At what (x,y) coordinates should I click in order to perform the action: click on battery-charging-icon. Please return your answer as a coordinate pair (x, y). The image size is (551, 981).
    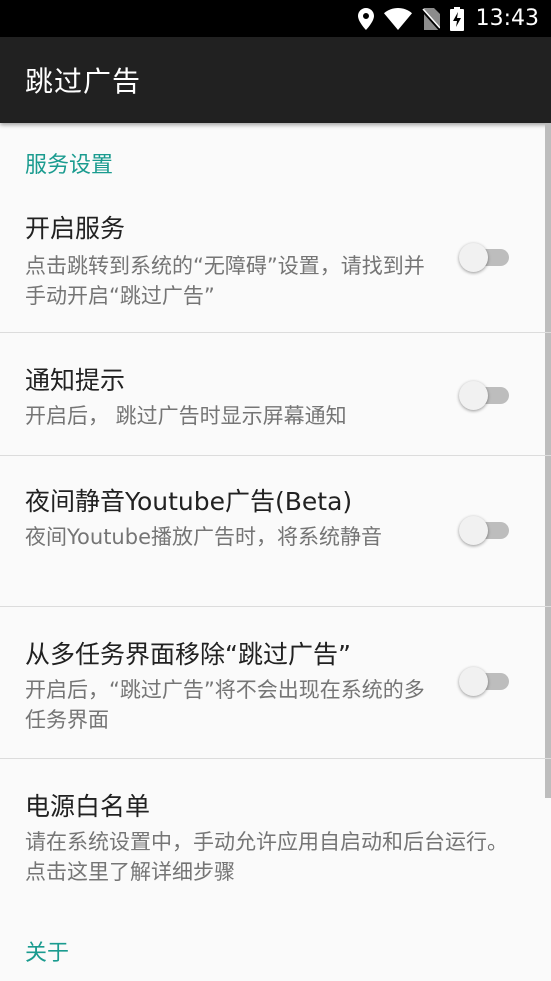
    Looking at the image, I should click on (456, 18).